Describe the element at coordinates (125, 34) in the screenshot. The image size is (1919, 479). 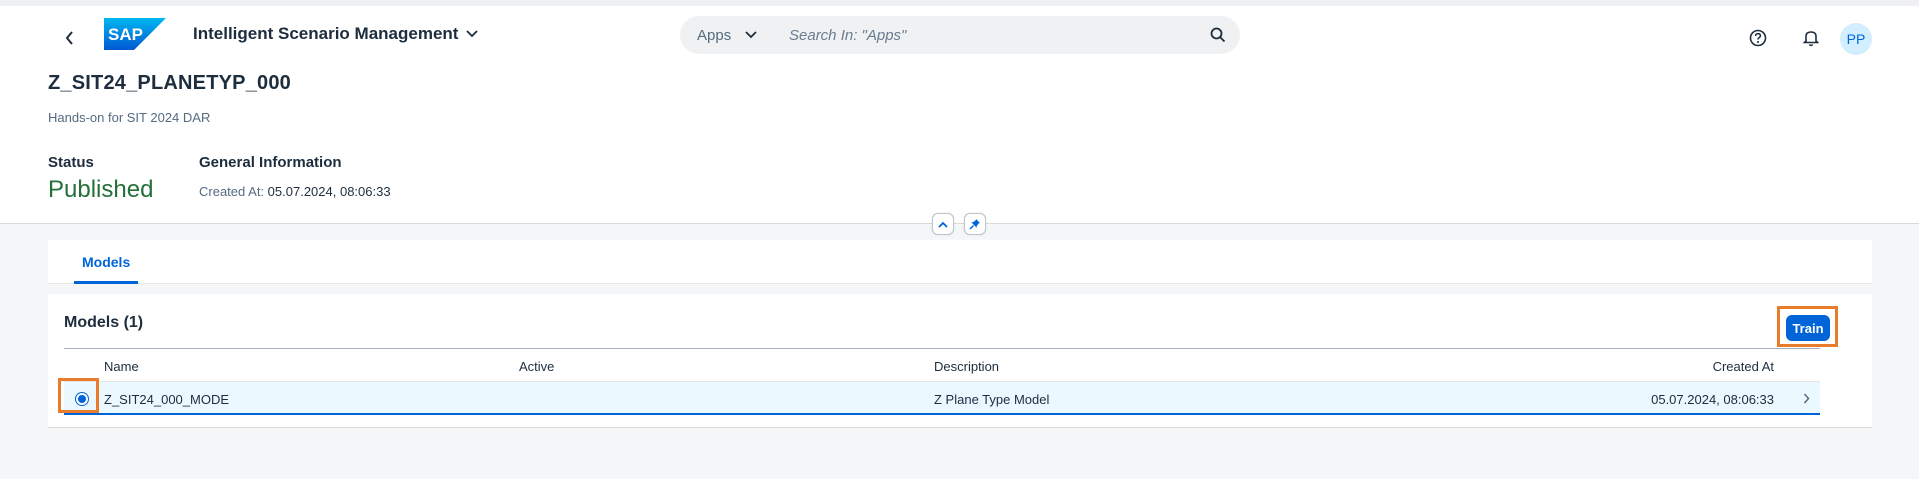
I see `svg-text: SAP` at that location.